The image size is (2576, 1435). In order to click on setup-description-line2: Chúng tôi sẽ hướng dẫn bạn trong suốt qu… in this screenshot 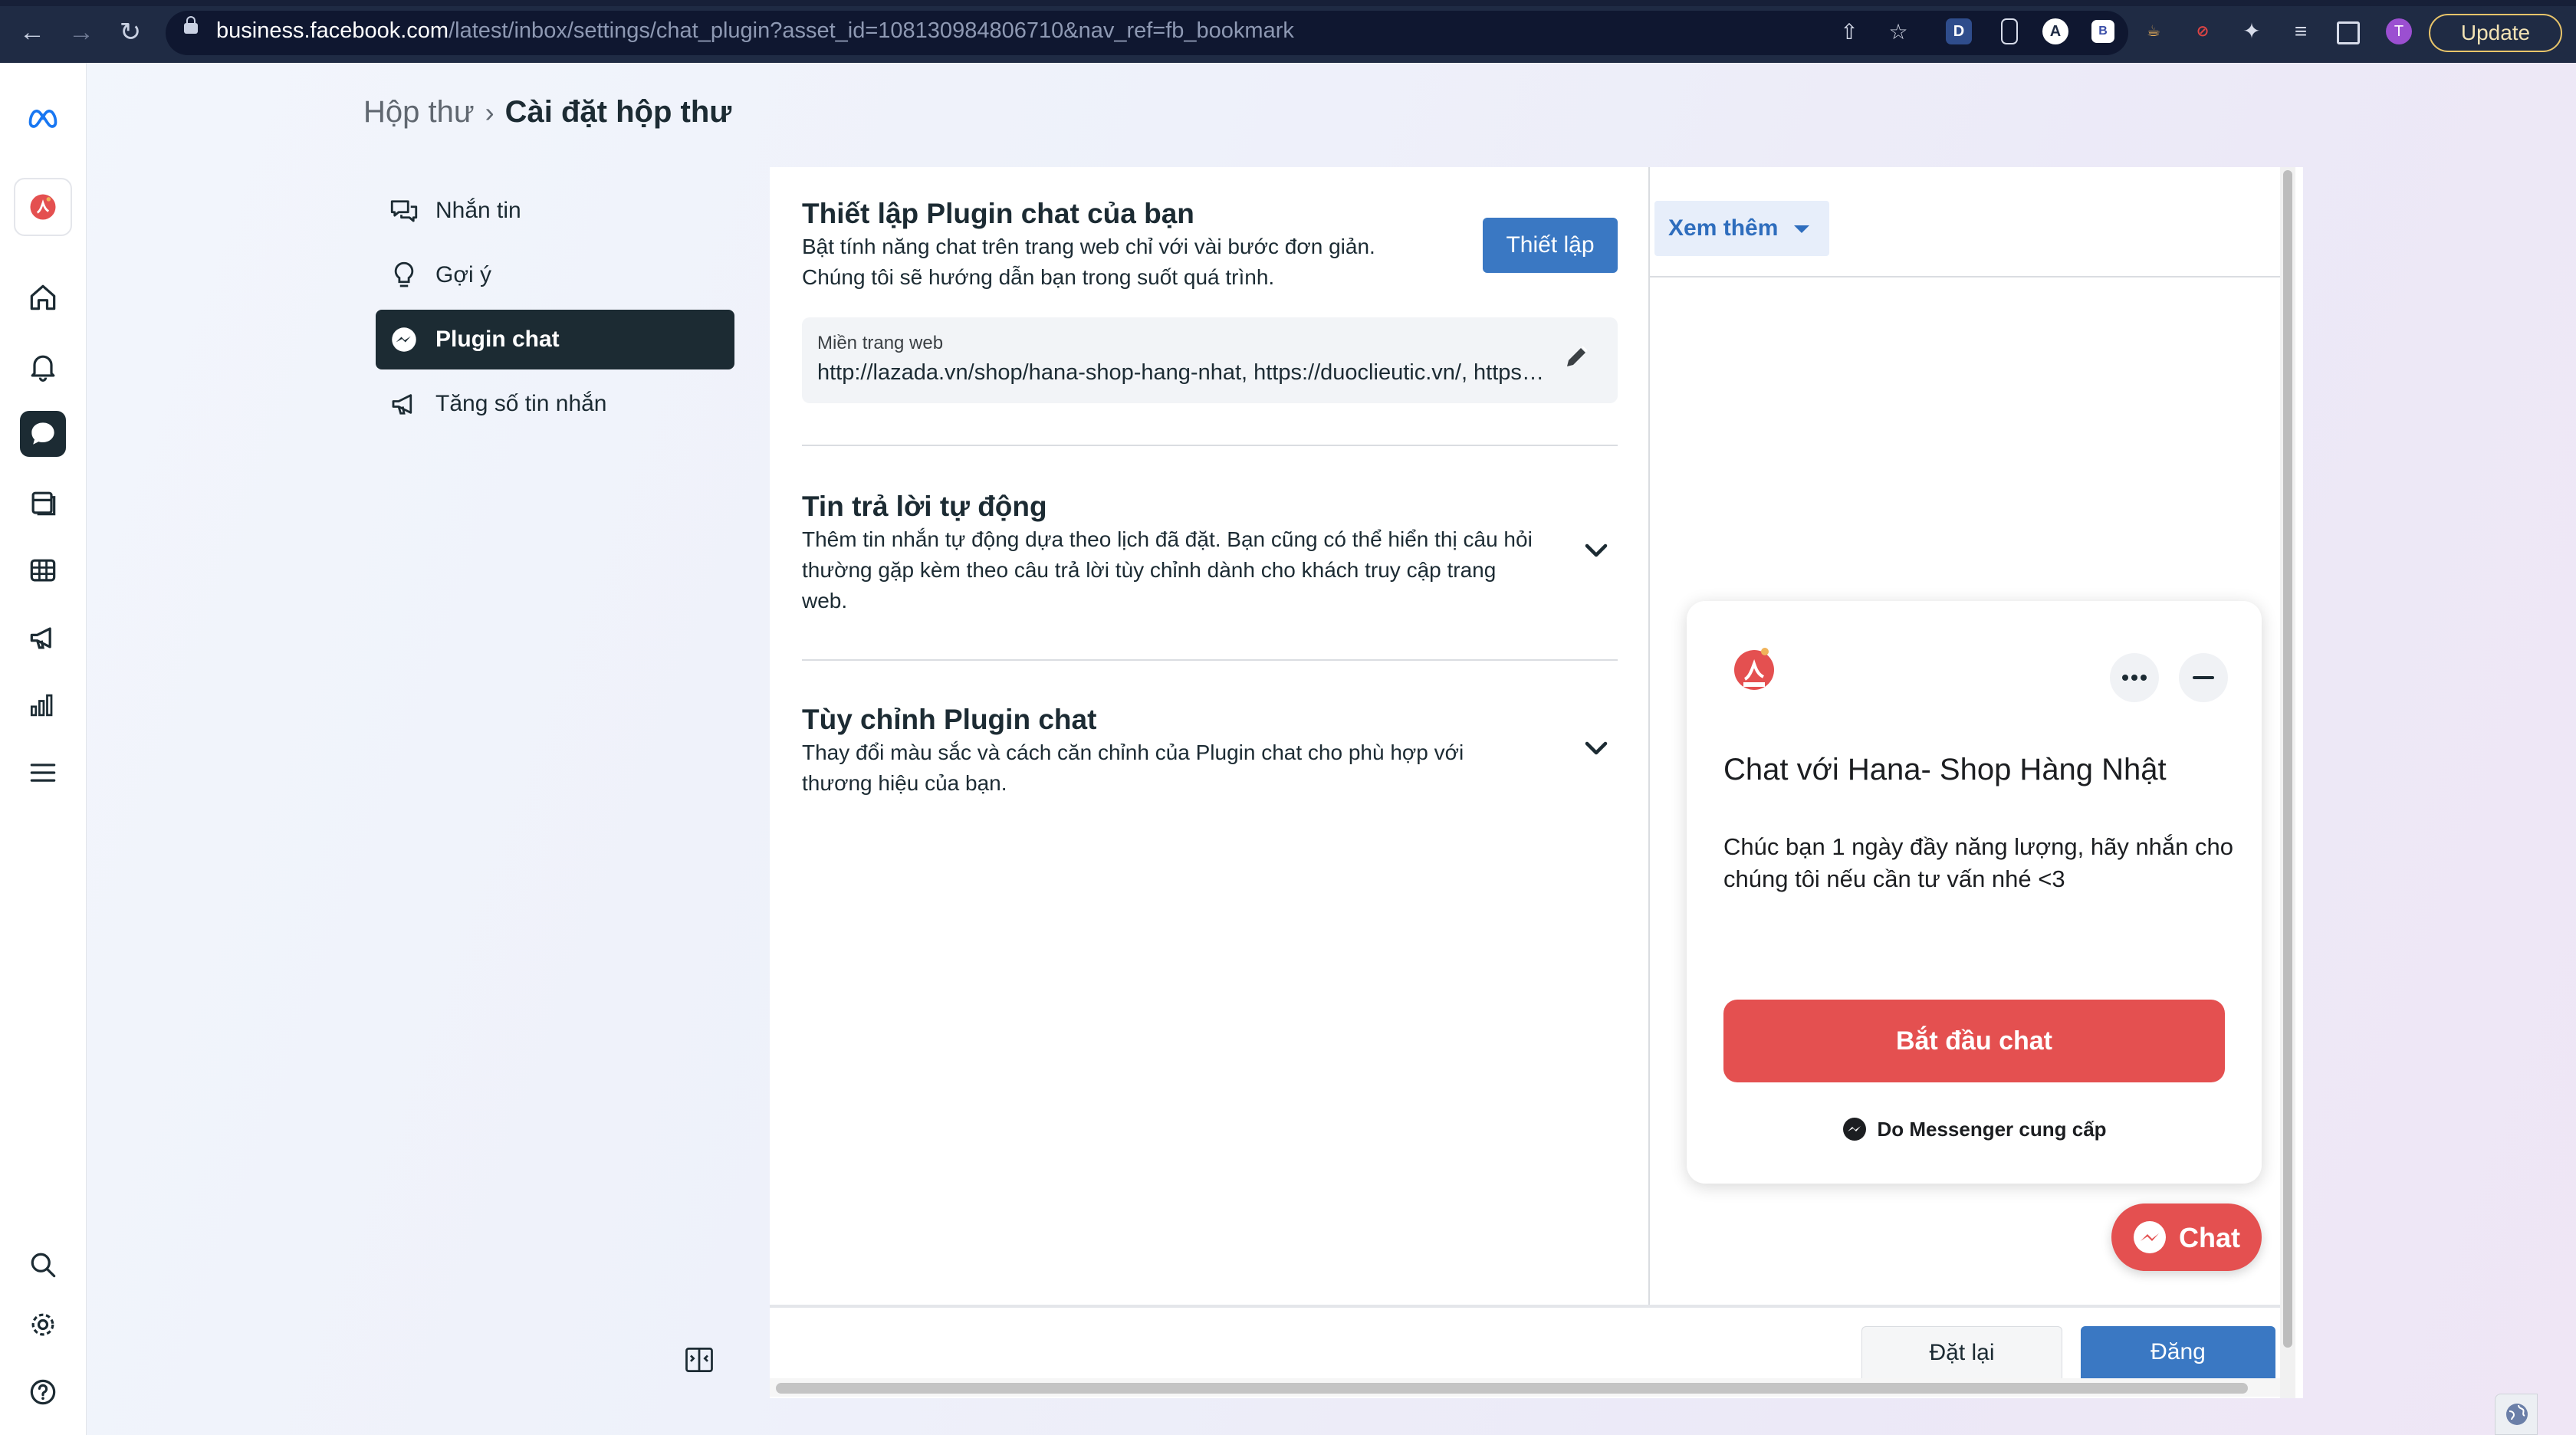, I will do `click(1038, 277)`.